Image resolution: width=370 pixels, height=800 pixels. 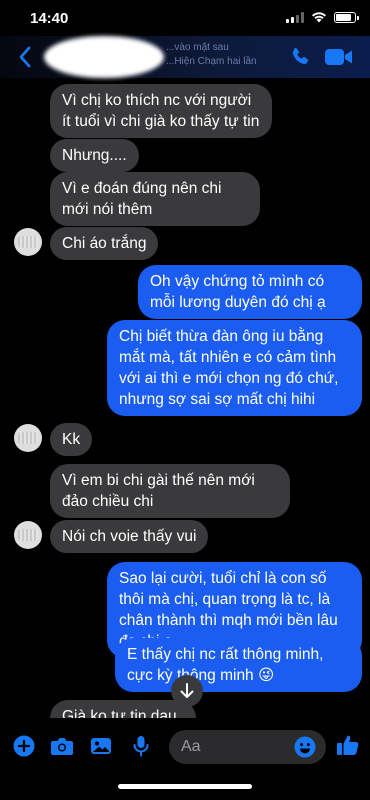 I want to click on status-icons, so click(x=322, y=17).